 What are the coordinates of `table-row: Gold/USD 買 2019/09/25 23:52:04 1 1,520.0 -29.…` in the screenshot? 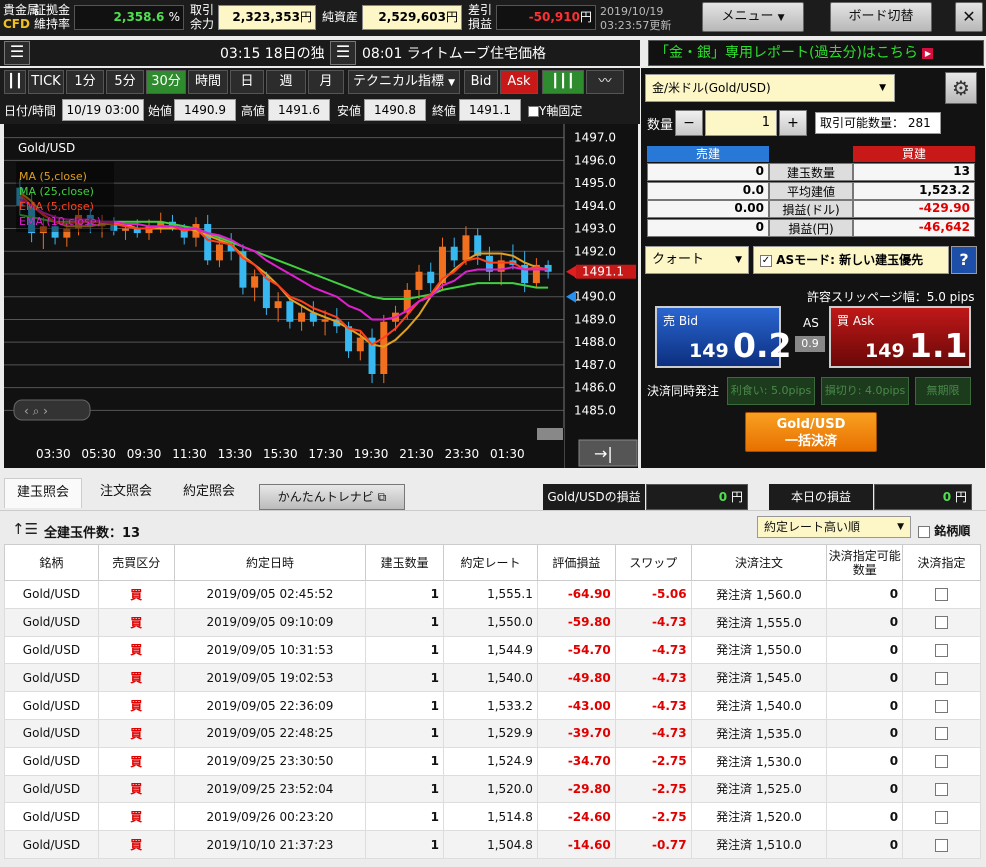 It's located at (492, 789).